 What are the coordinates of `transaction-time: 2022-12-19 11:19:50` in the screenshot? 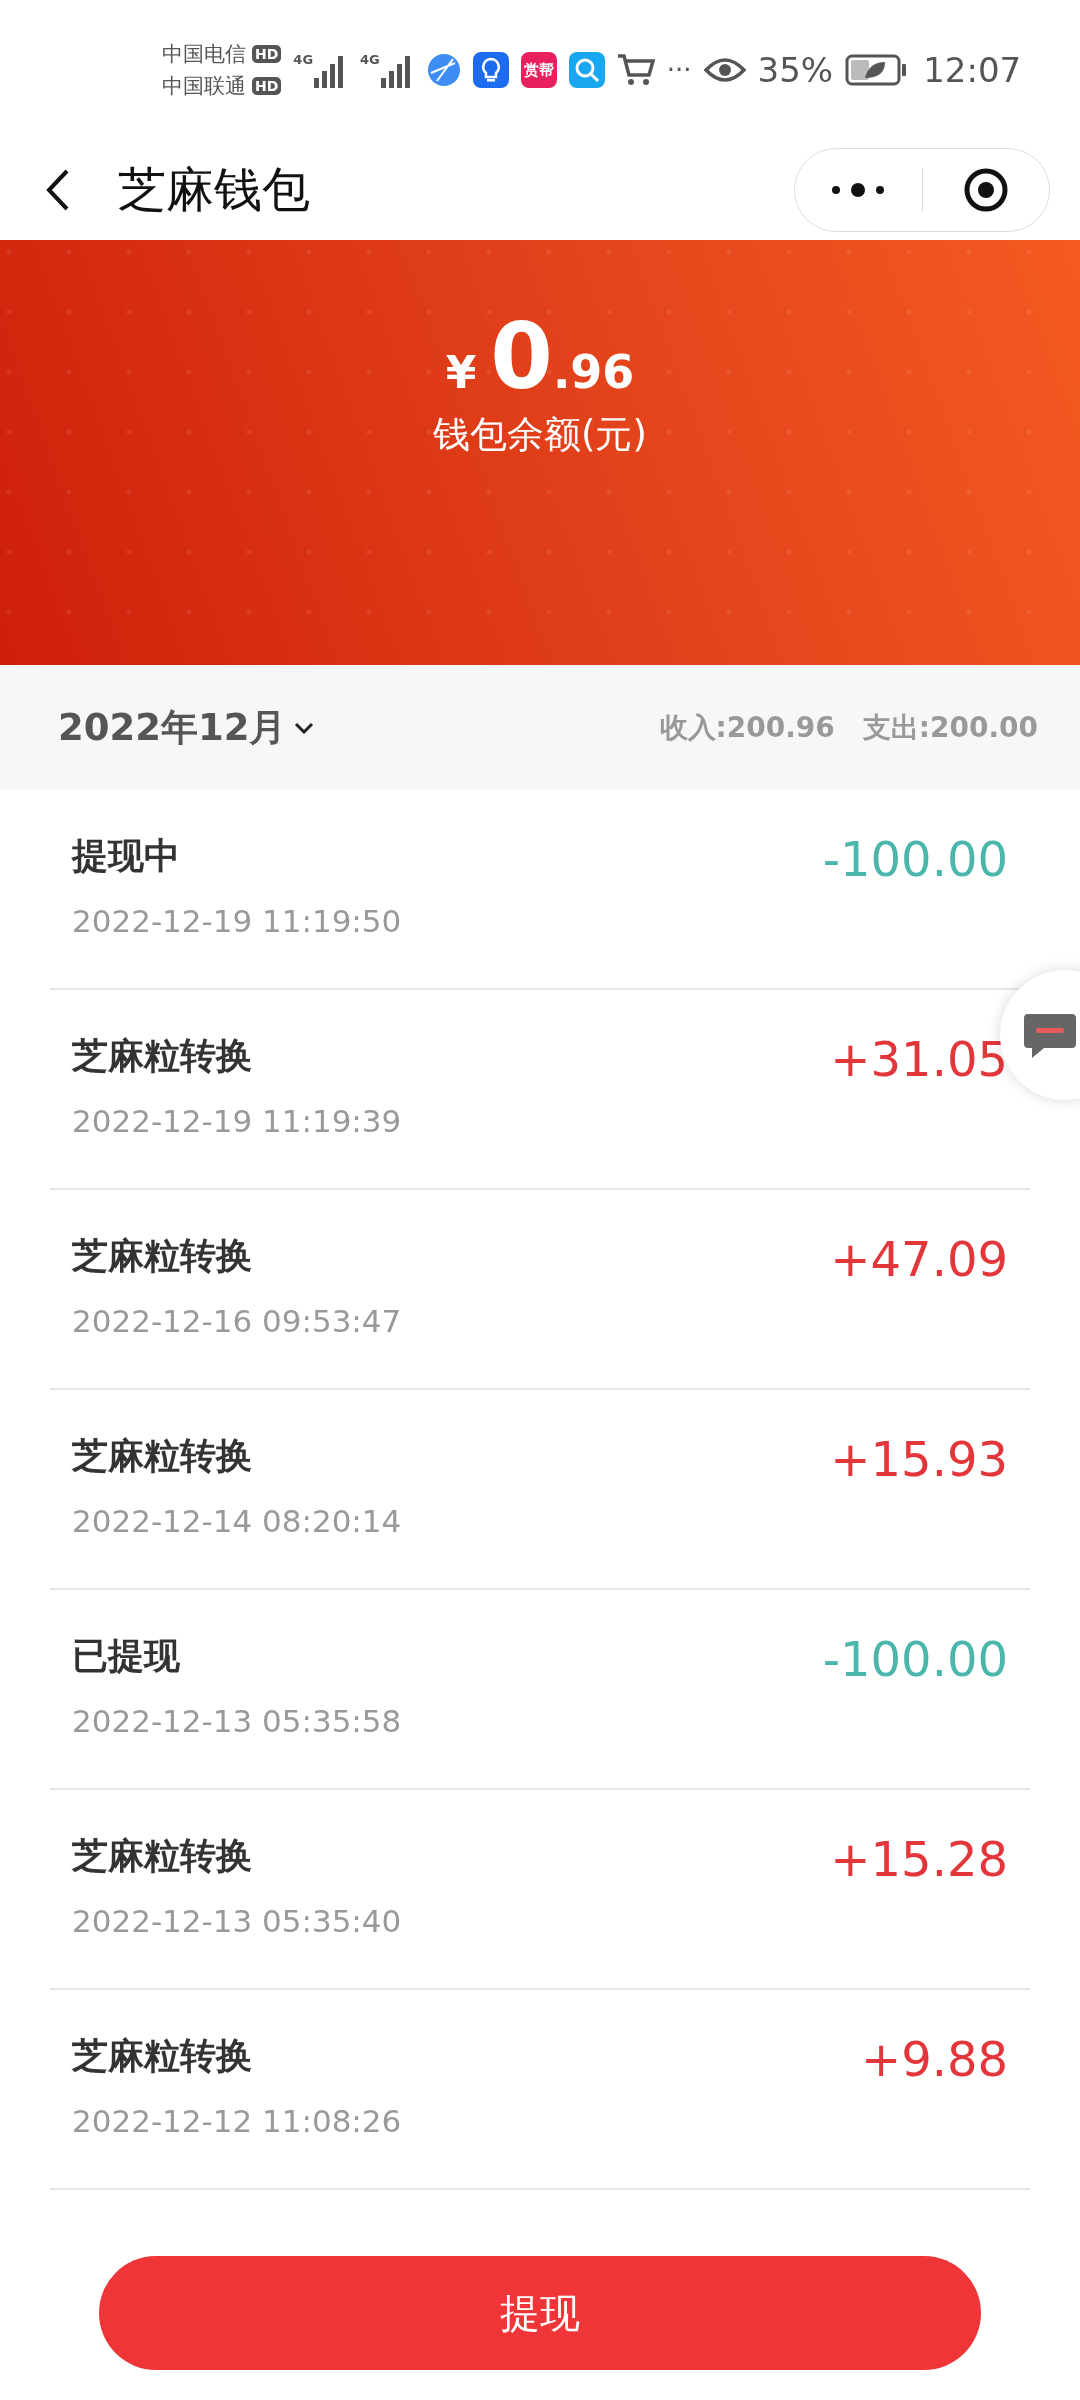 It's located at (237, 920).